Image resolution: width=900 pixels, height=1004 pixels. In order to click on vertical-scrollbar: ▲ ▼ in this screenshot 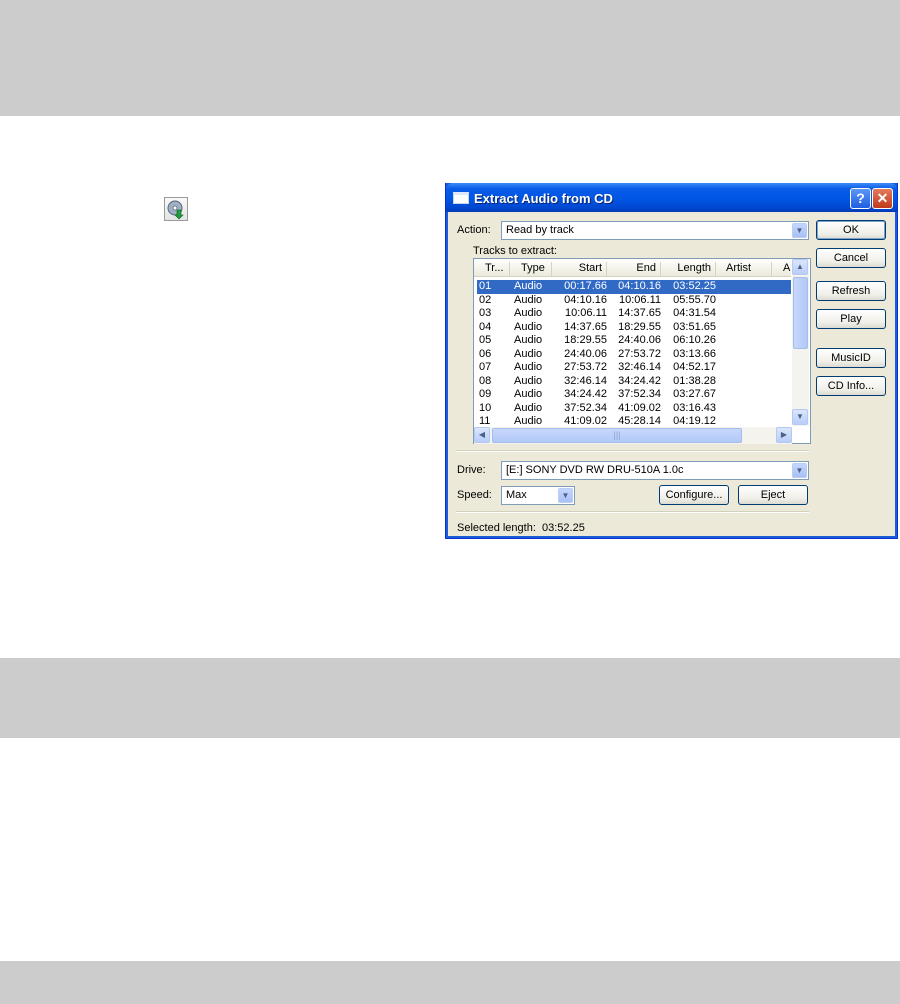, I will do `click(800, 342)`.